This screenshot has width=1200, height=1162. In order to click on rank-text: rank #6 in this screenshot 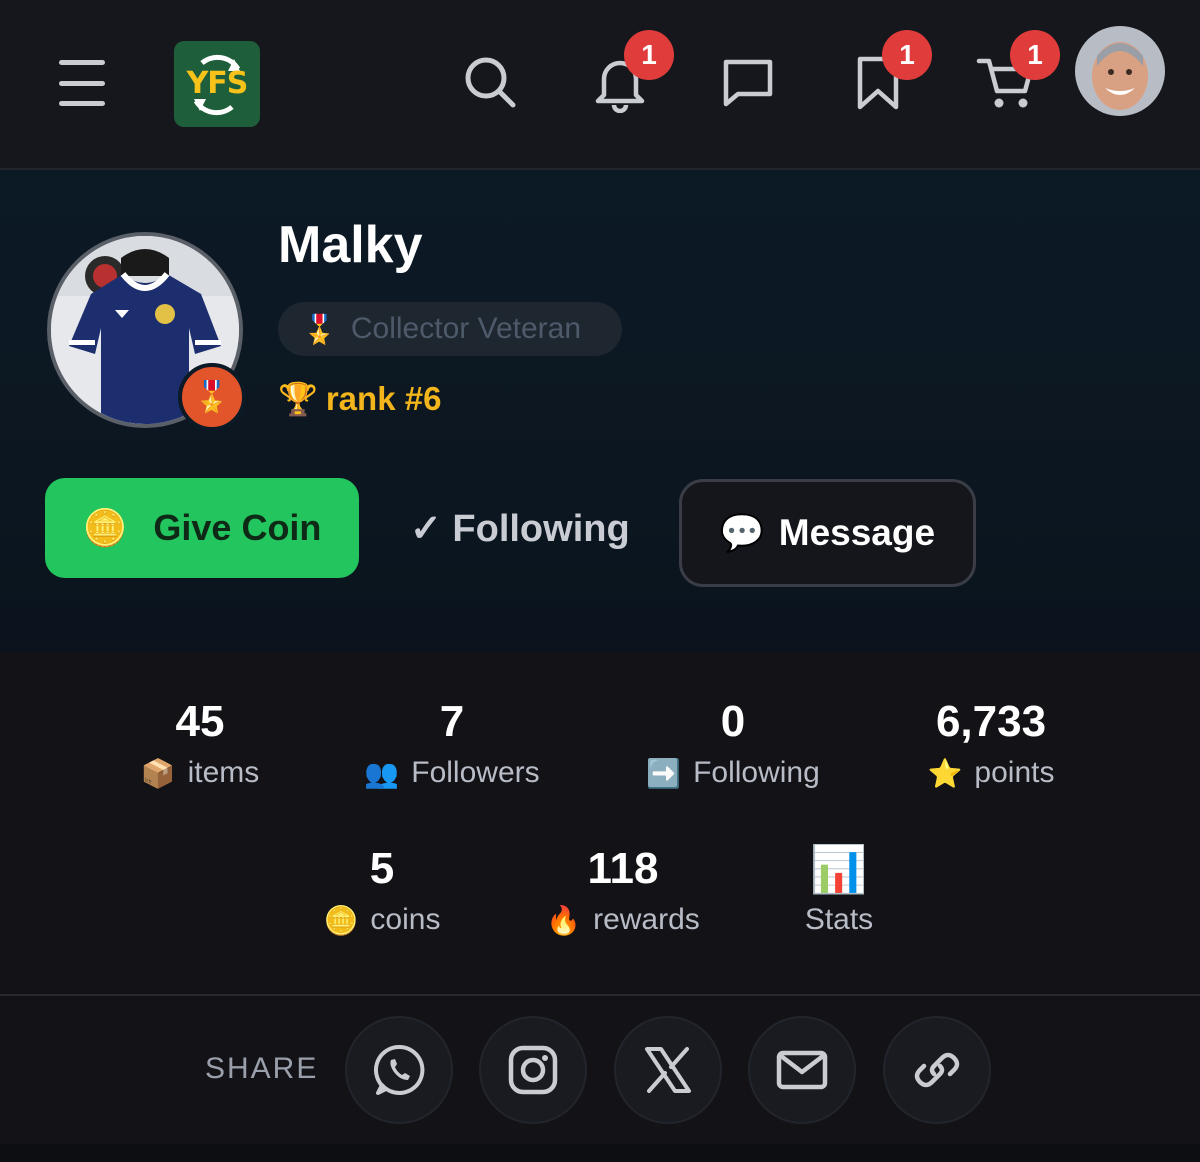, I will do `click(383, 398)`.